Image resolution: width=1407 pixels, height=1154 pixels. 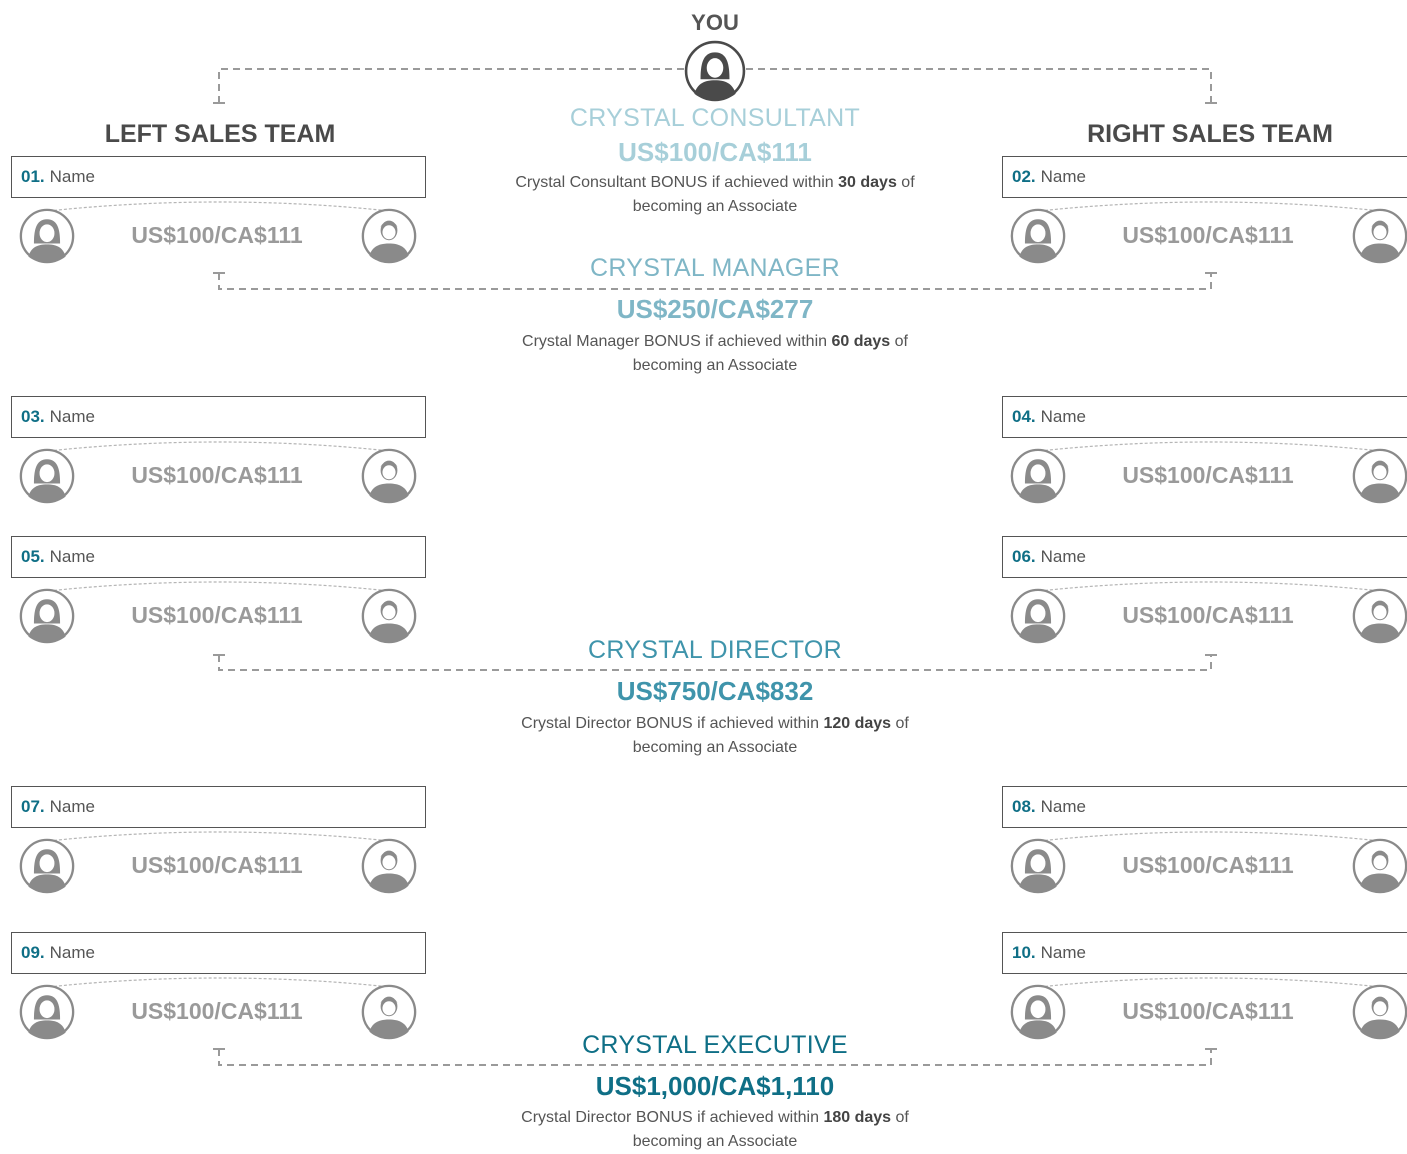 I want to click on member-number: 08., so click(x=1024, y=806).